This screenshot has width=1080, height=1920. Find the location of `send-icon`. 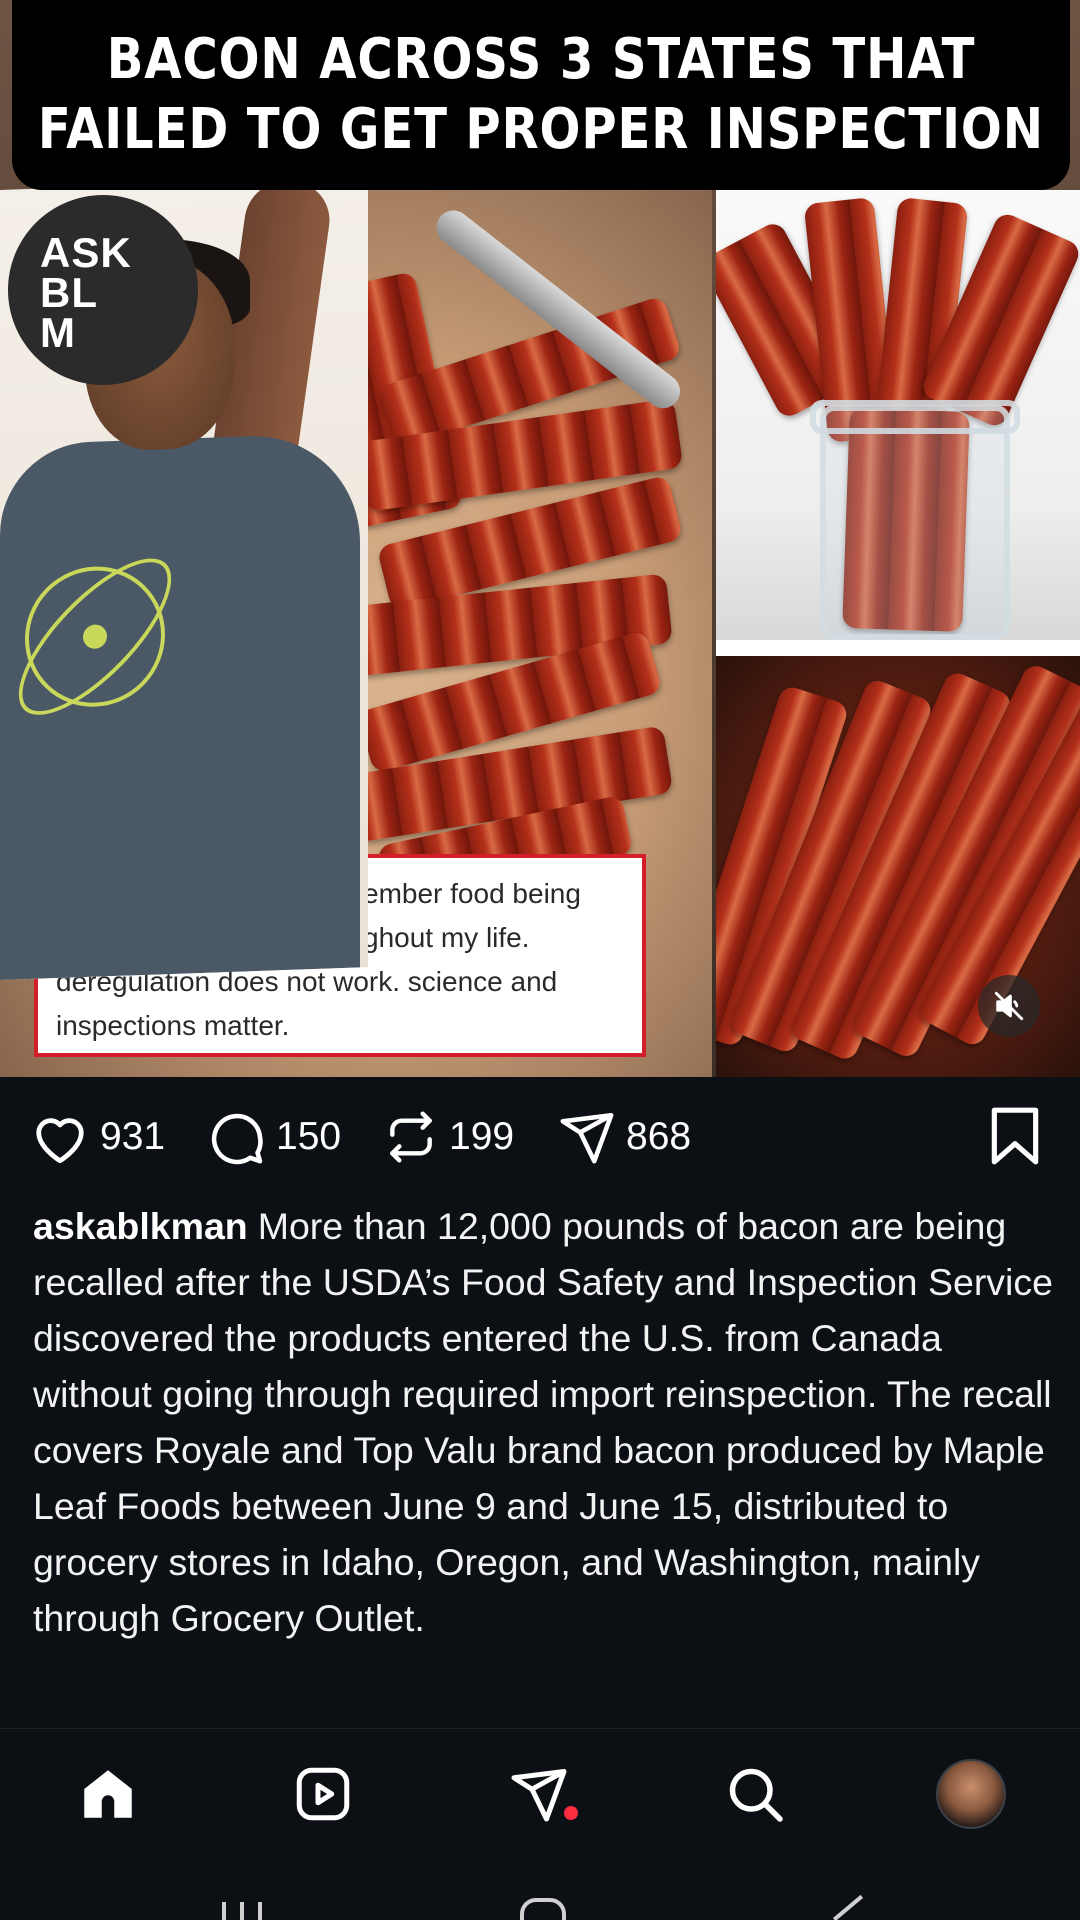

send-icon is located at coordinates (587, 1138).